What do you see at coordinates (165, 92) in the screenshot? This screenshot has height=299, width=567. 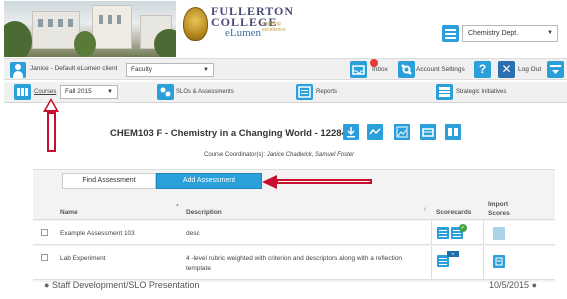 I see `slos-icon` at bounding box center [165, 92].